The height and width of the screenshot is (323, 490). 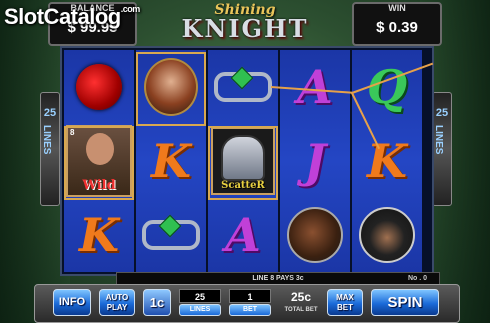 I want to click on total-bet-label: TOTAL BET, so click(x=301, y=310).